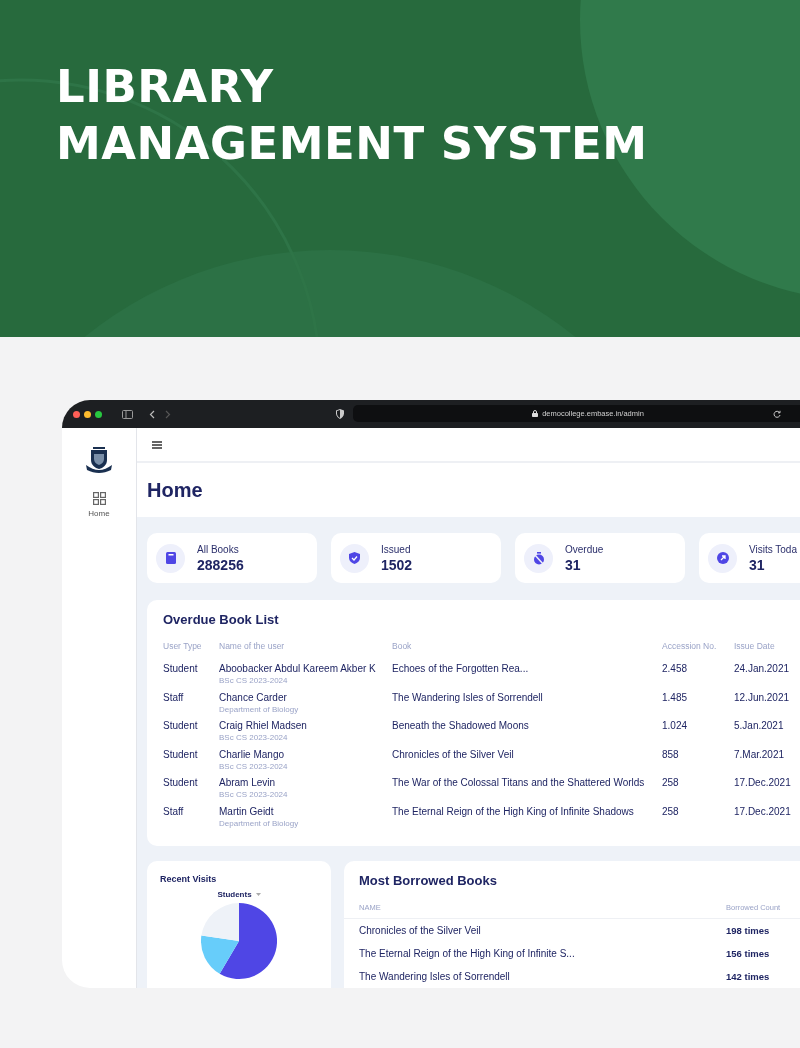 The height and width of the screenshot is (1048, 800). Describe the element at coordinates (252, 646) in the screenshot. I see `column-header: Name of the user` at that location.